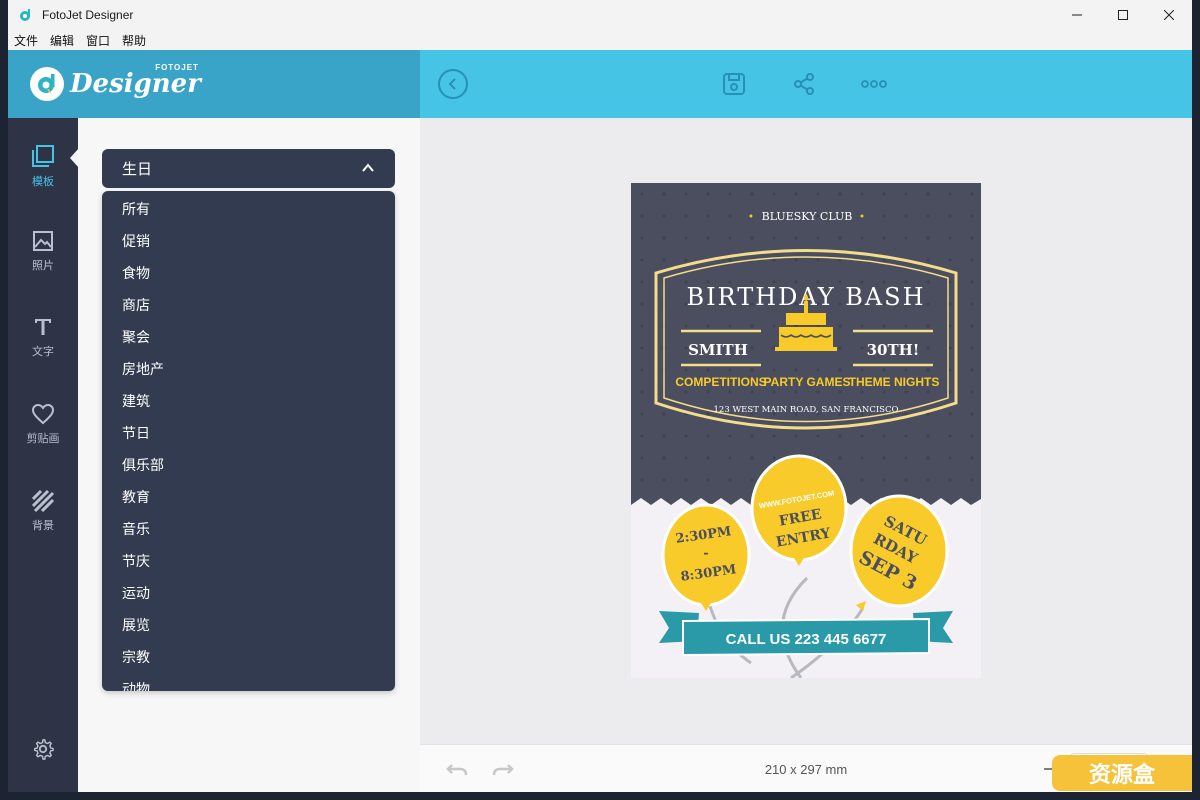  What do you see at coordinates (893, 350) in the screenshot?
I see `poster-age: 30TH!` at bounding box center [893, 350].